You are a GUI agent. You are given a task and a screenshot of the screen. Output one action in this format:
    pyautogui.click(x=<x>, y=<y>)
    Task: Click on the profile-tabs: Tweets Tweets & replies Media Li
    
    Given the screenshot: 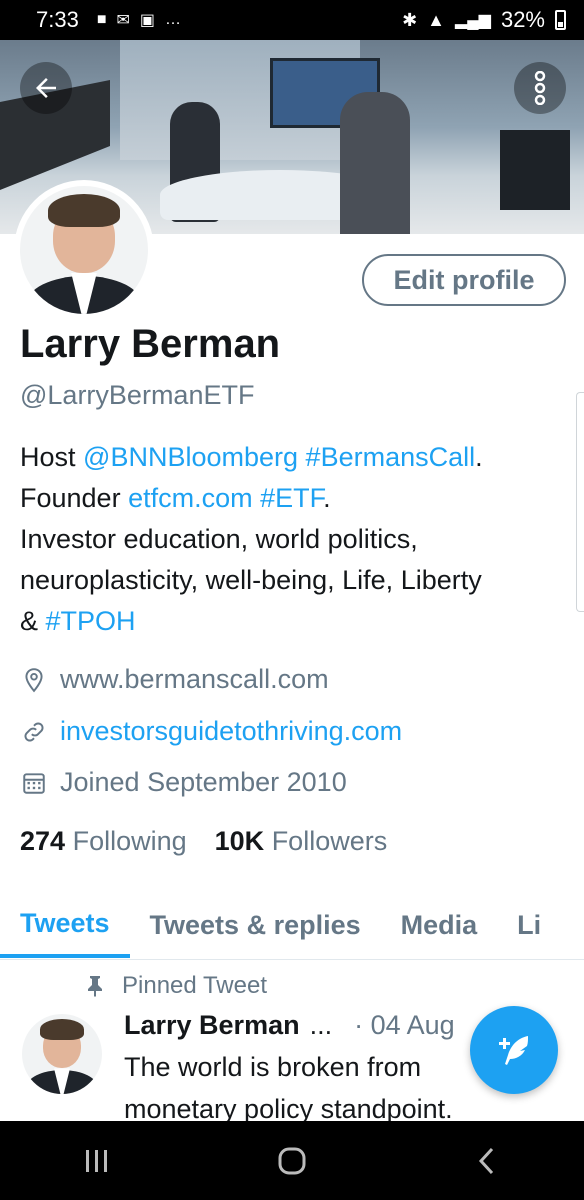 What is the action you would take?
    pyautogui.click(x=292, y=926)
    